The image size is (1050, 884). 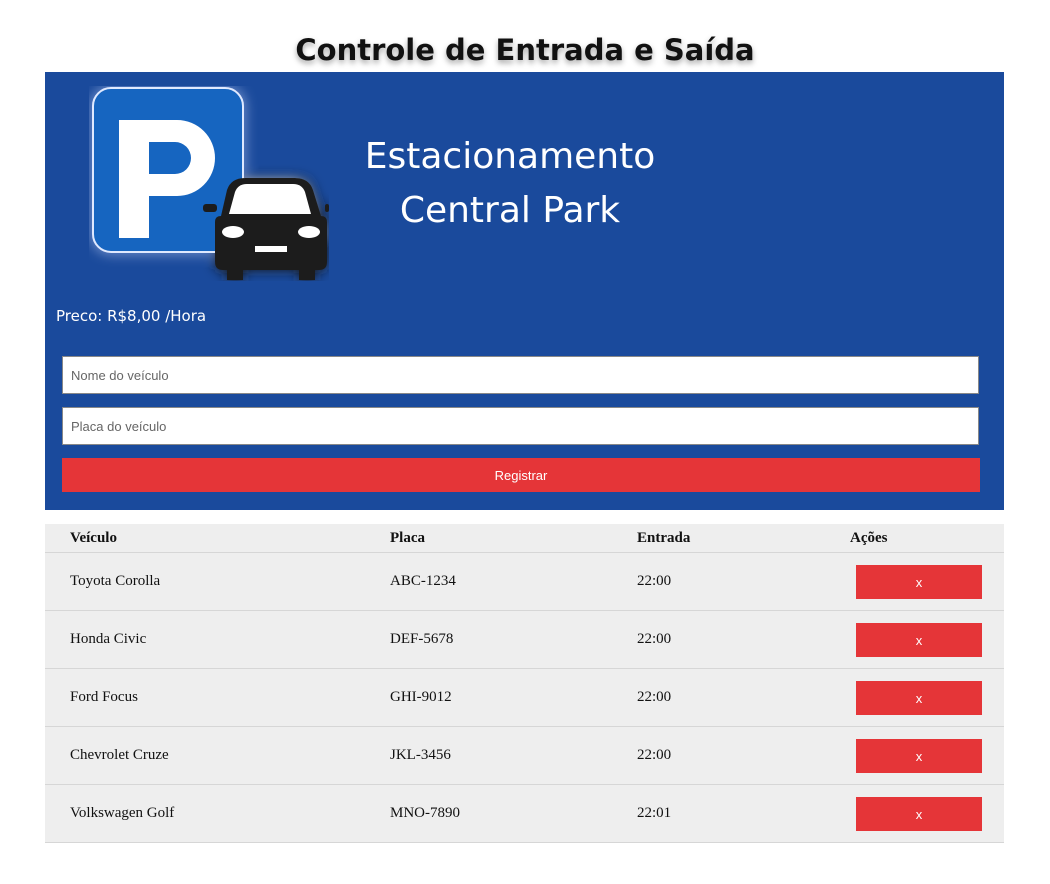 I want to click on vehicle-plate-input, so click(x=520, y=426).